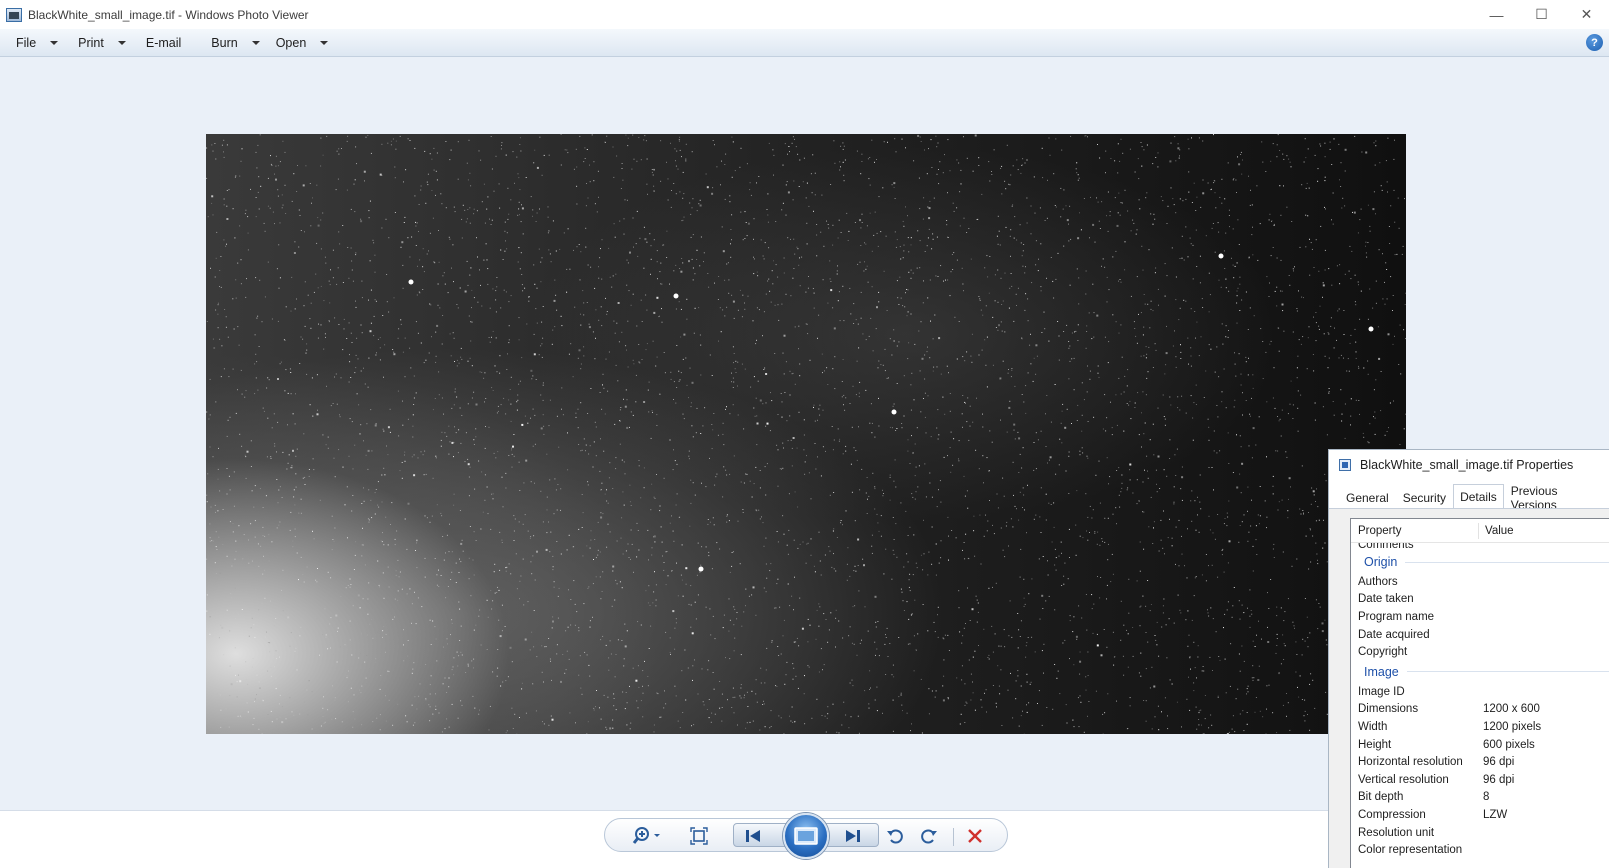 This screenshot has height=868, width=1609. What do you see at coordinates (1386, 547) in the screenshot?
I see `property-name: Comments` at bounding box center [1386, 547].